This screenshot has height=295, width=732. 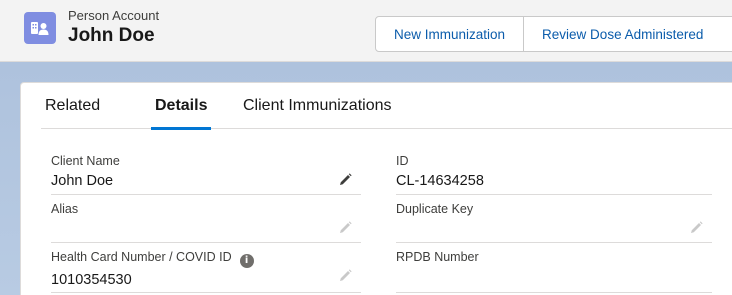 What do you see at coordinates (554, 277) in the screenshot?
I see `rpdb-number-value` at bounding box center [554, 277].